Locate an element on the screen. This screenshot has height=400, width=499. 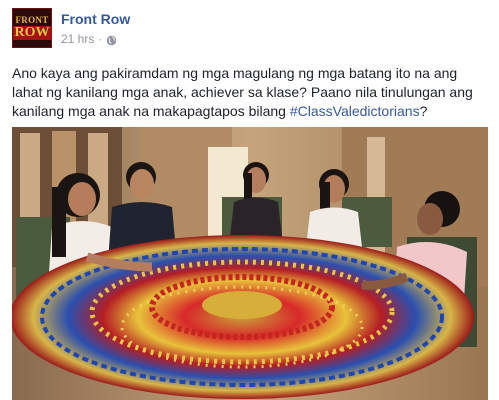
post-text-end: ? is located at coordinates (423, 111).